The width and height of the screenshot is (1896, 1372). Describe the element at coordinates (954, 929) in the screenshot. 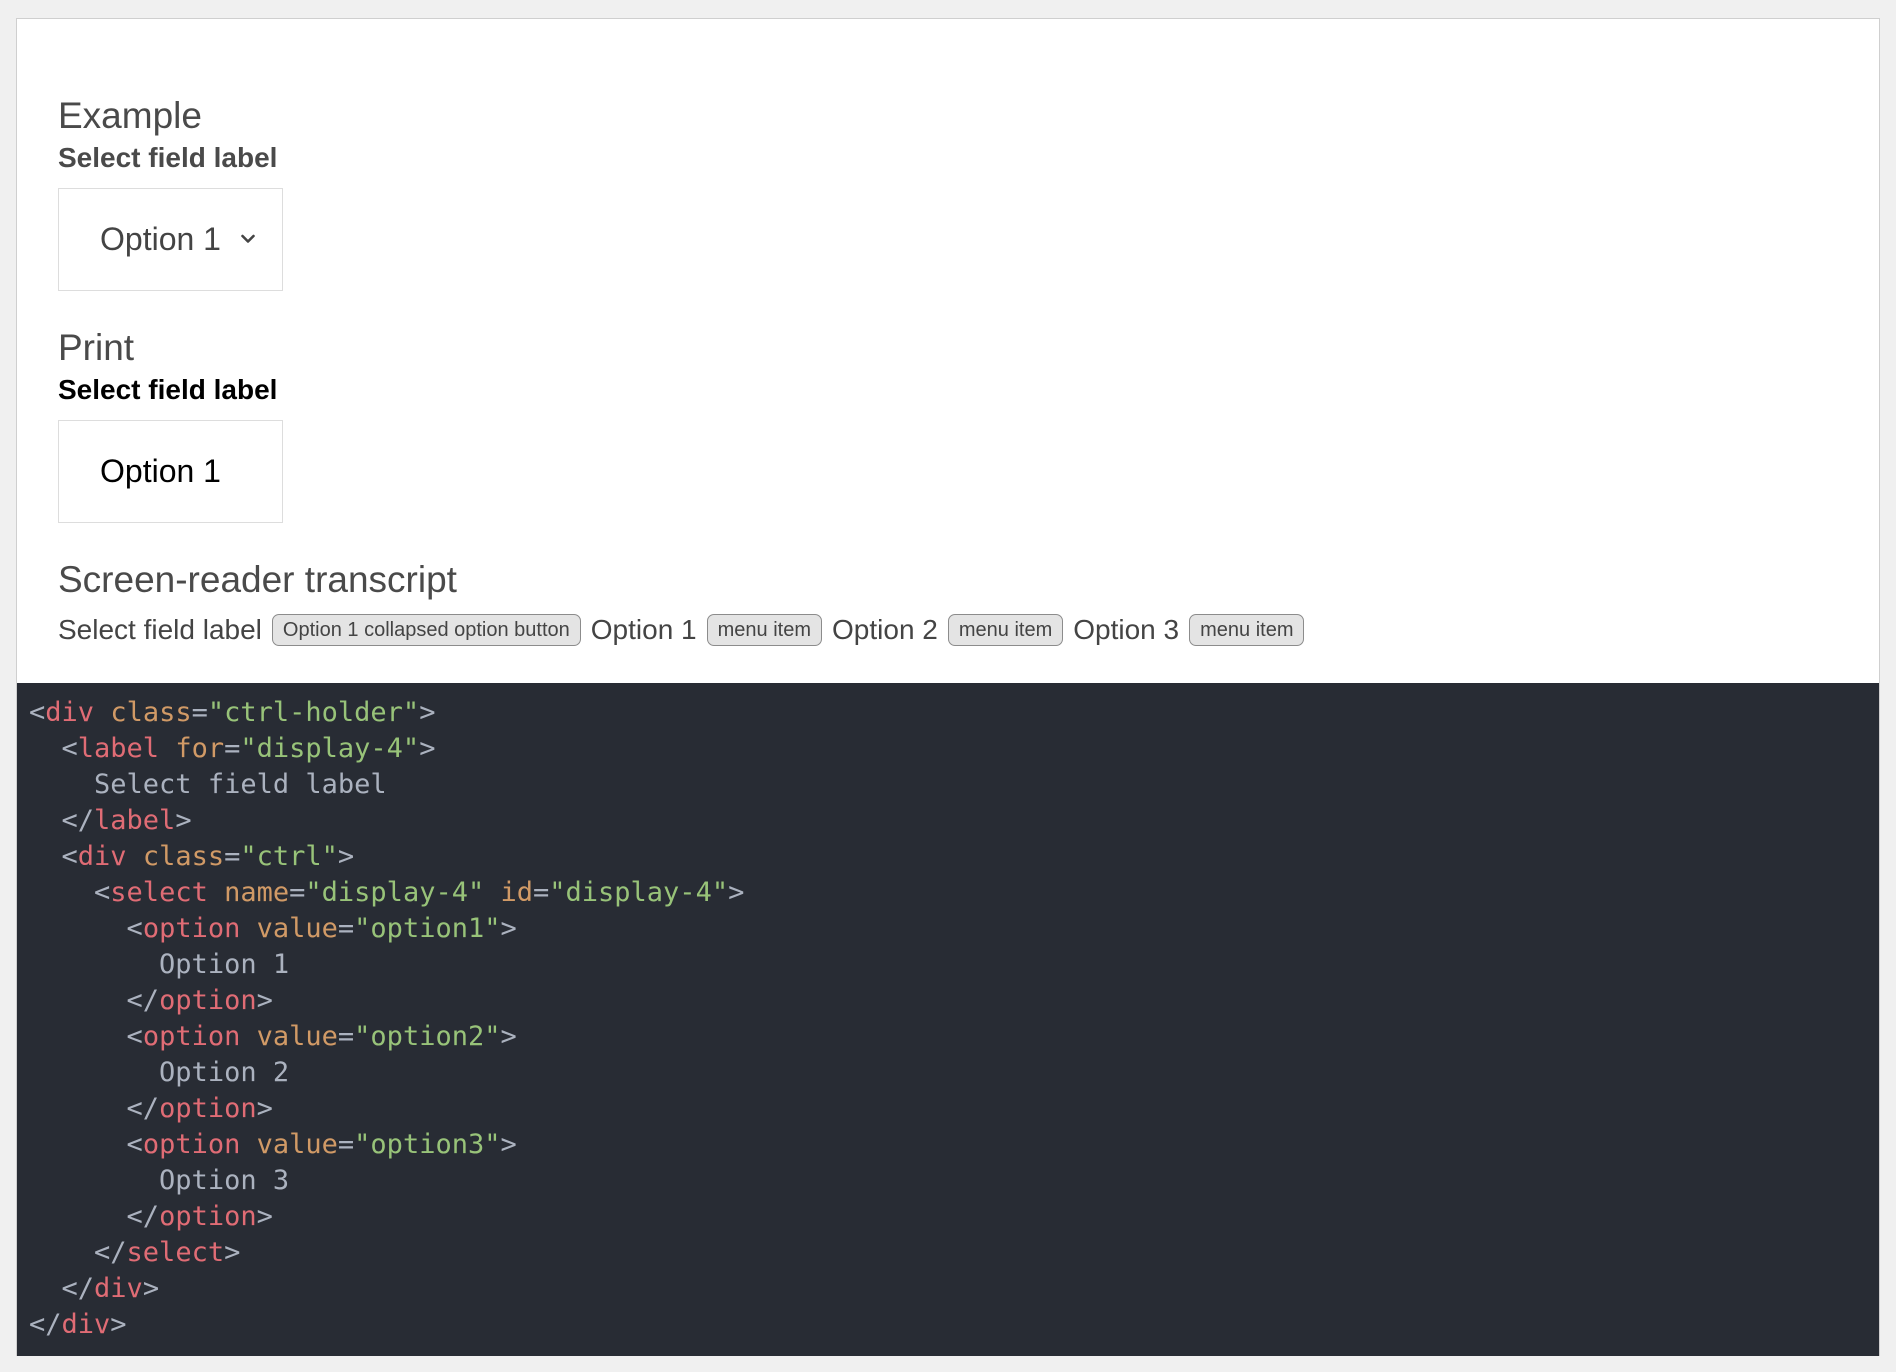

I see `code-line: <option value="option1">` at that location.